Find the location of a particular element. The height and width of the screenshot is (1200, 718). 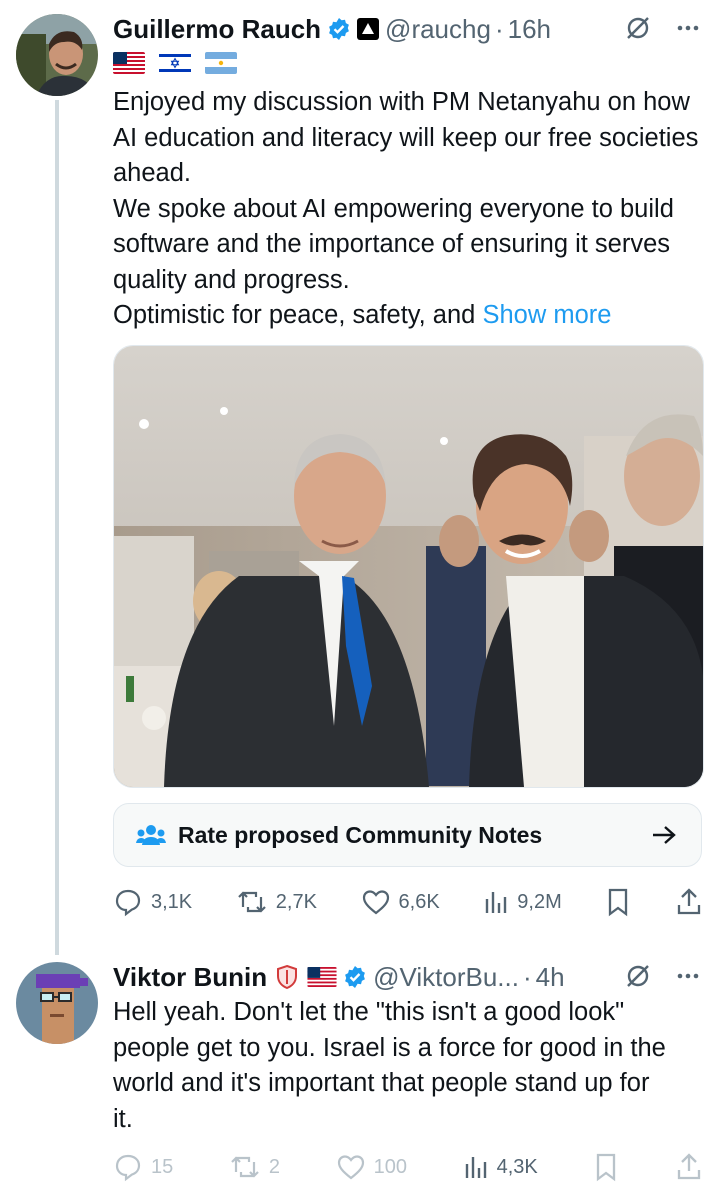

tweet-paragraph-text: Optimistic for peace, safety, and is located at coordinates (298, 315).